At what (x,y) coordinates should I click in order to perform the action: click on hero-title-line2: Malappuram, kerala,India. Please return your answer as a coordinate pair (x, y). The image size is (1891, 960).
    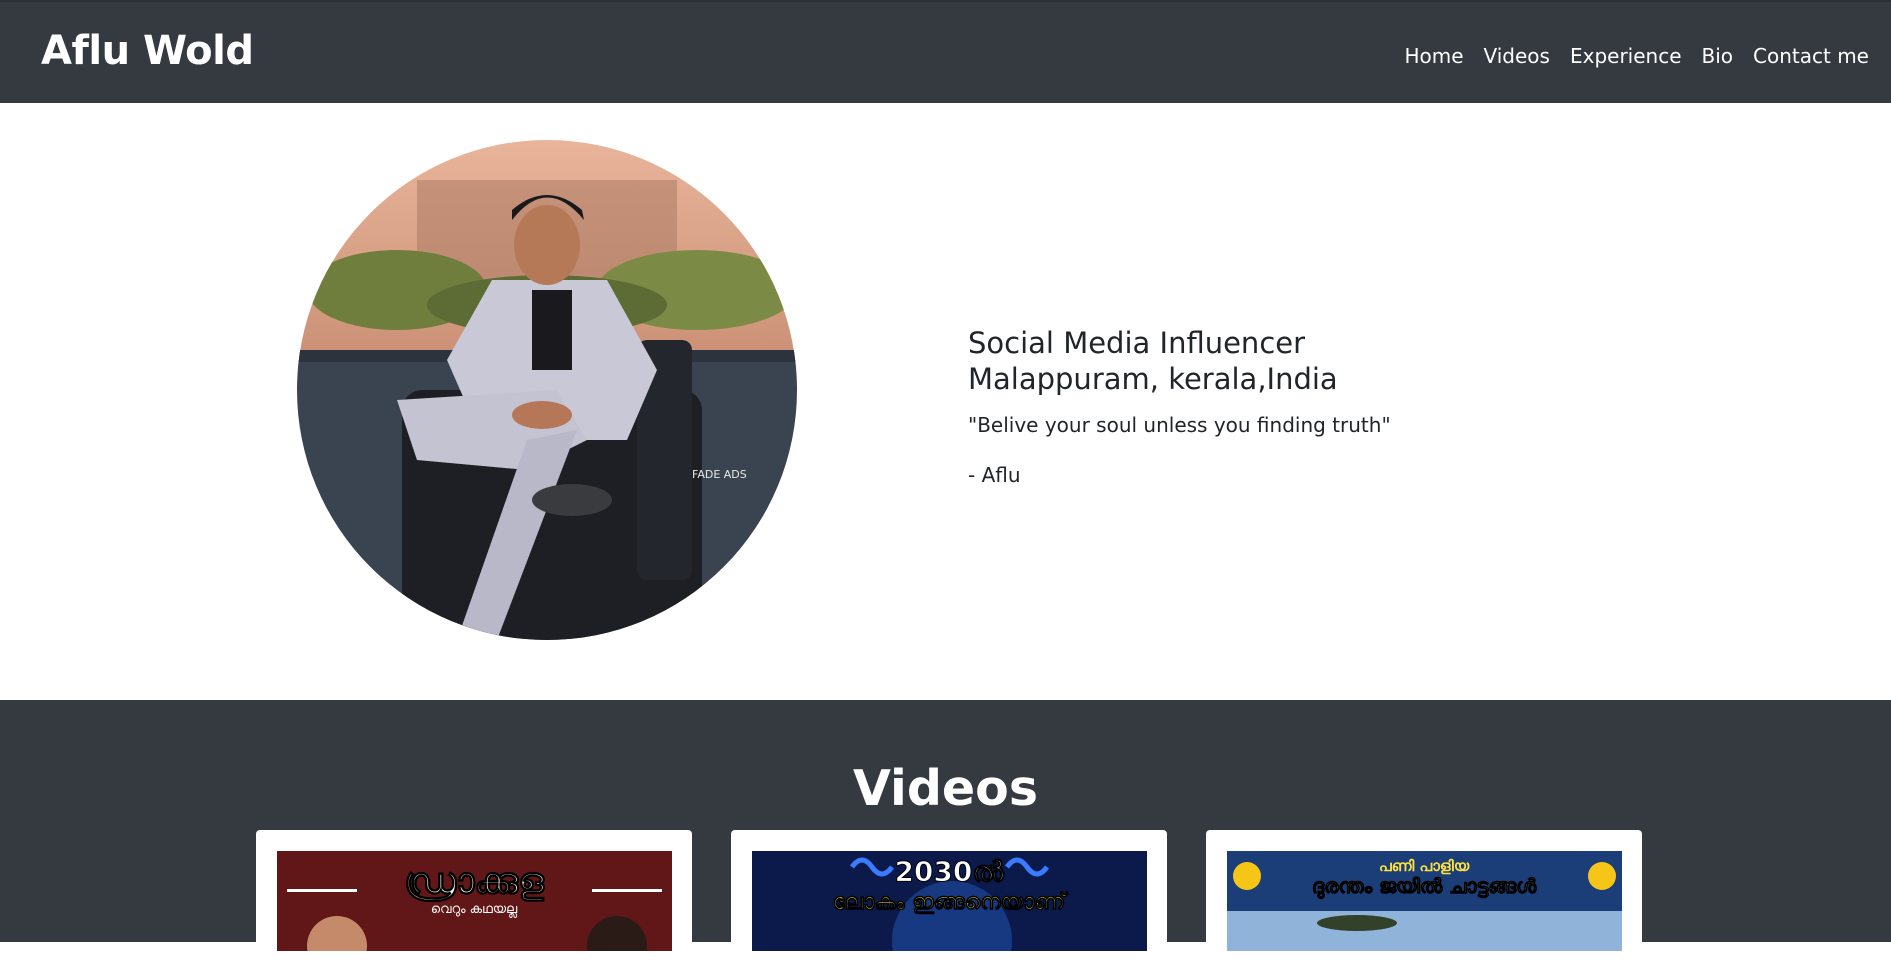
    Looking at the image, I should click on (1153, 379).